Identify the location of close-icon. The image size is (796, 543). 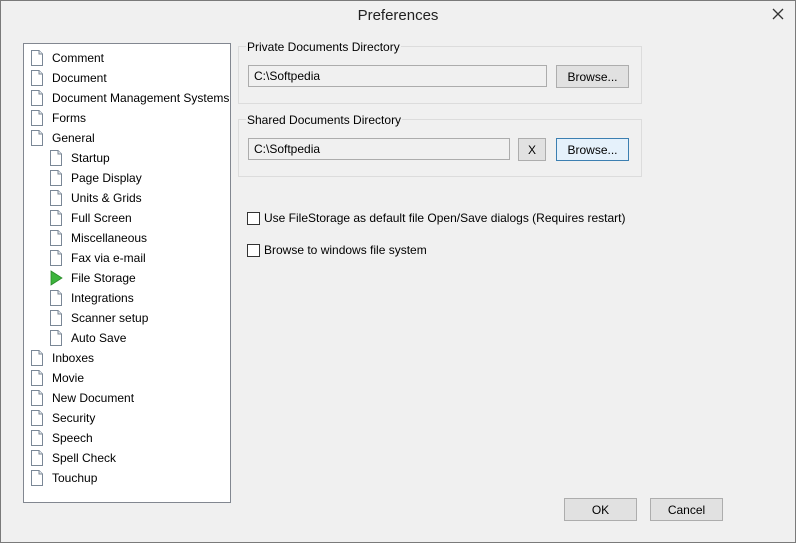
(778, 14).